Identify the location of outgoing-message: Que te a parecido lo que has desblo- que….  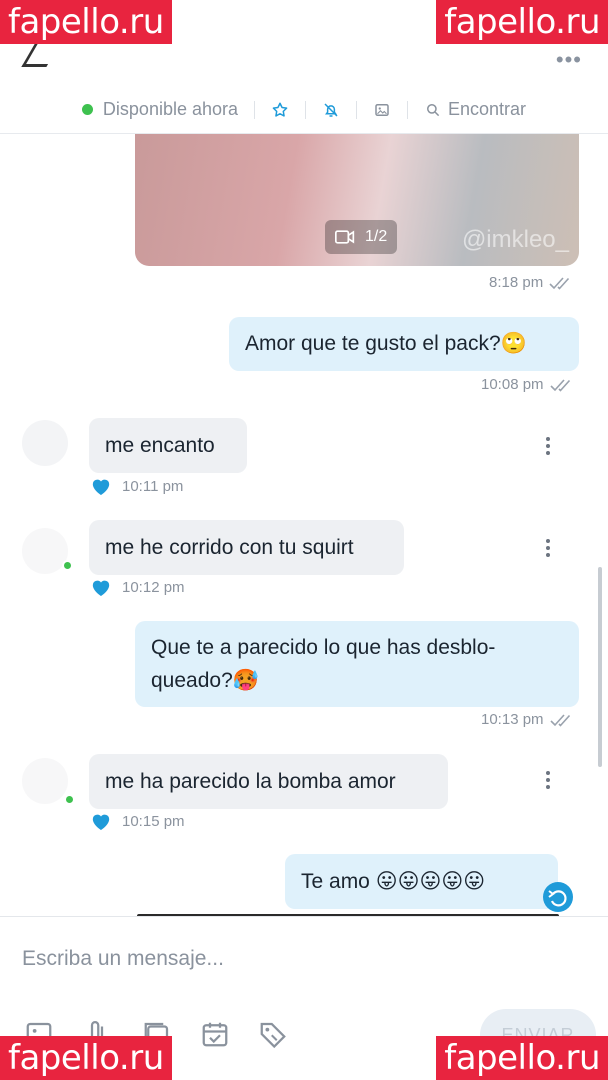
(357, 664).